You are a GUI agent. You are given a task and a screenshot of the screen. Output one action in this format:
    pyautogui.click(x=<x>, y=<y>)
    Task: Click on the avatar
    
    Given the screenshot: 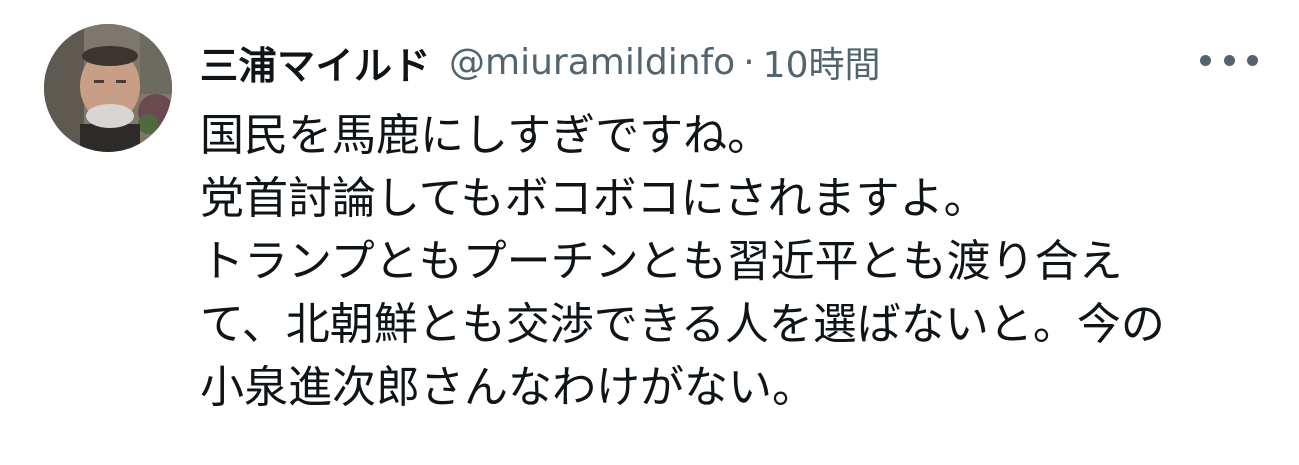 What is the action you would take?
    pyautogui.click(x=108, y=88)
    